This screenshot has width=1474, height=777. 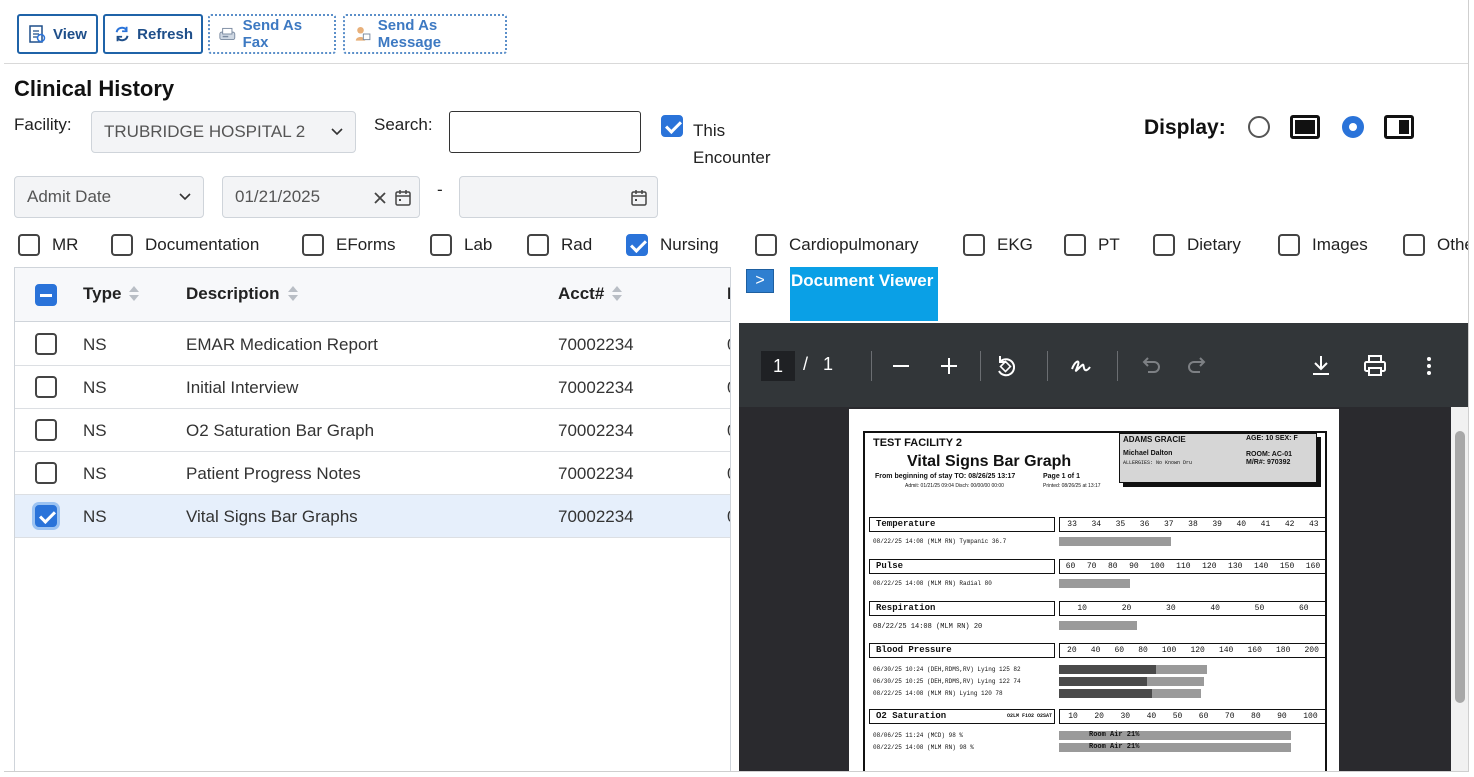 I want to click on temperature-section: Temperature, so click(x=962, y=524).